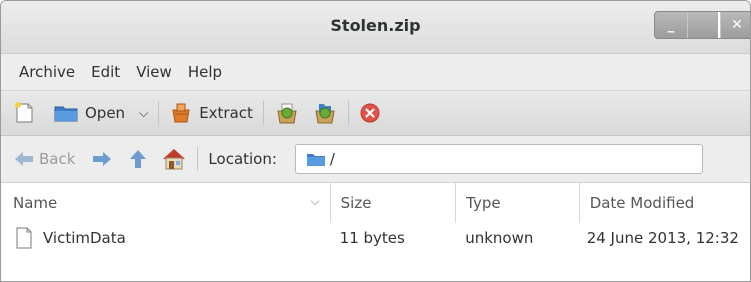 The image size is (751, 282). Describe the element at coordinates (35, 203) in the screenshot. I see `column-name-label: Name` at that location.